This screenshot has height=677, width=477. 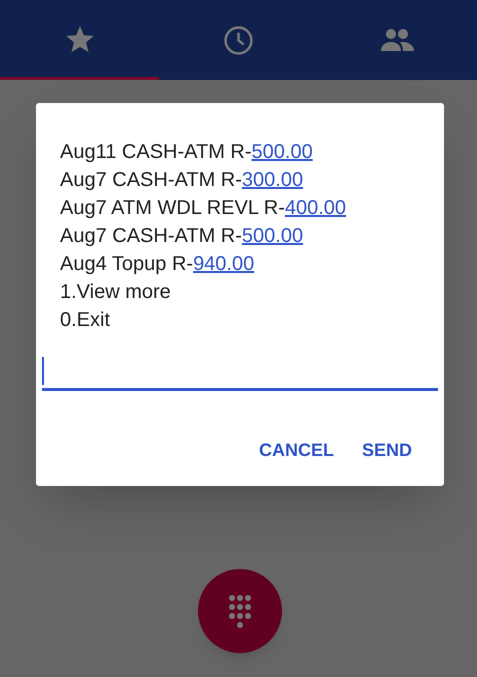 I want to click on people-icon, so click(x=397, y=40).